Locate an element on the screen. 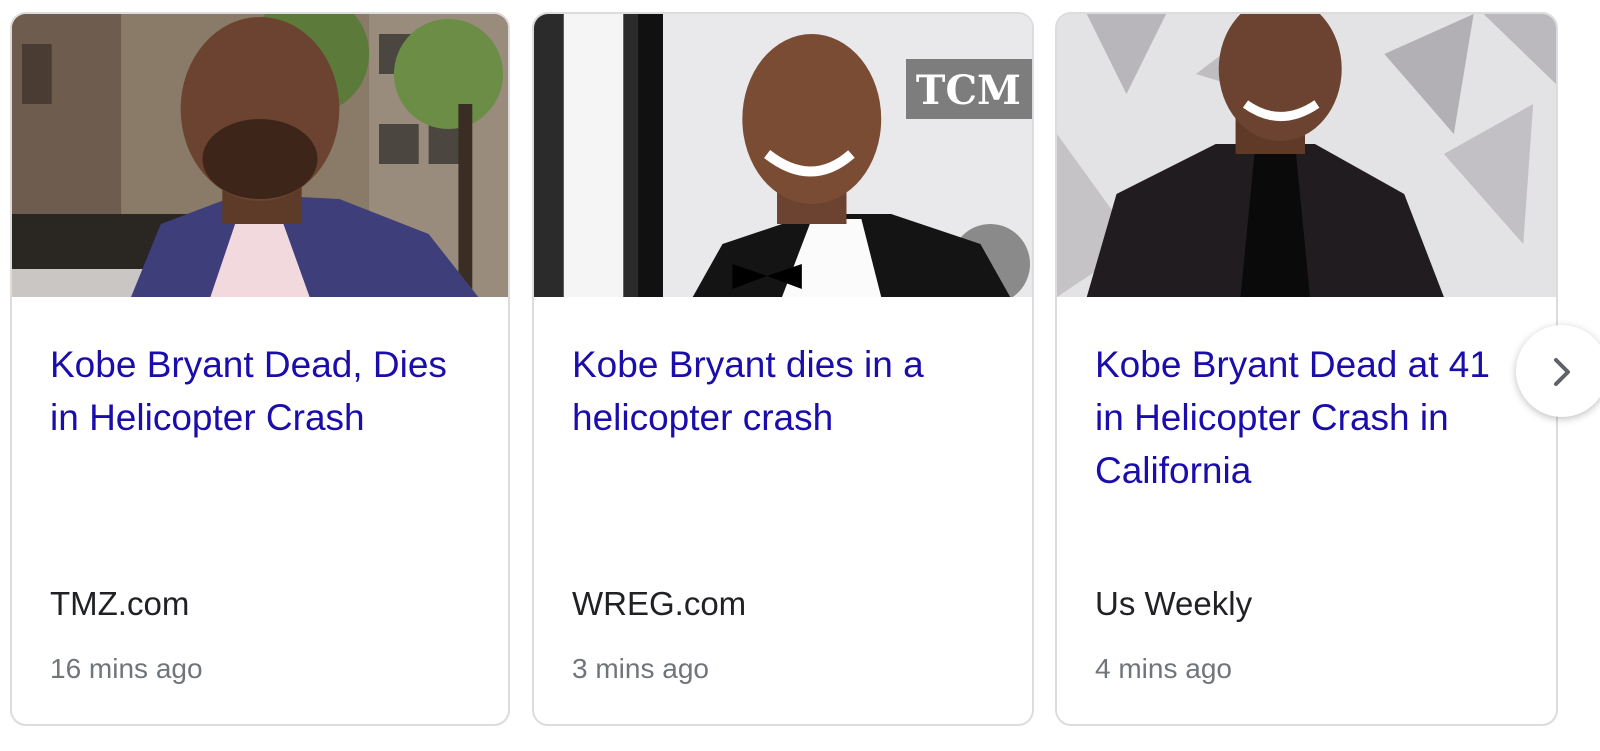  tcm-logo: TCM is located at coordinates (968, 91).